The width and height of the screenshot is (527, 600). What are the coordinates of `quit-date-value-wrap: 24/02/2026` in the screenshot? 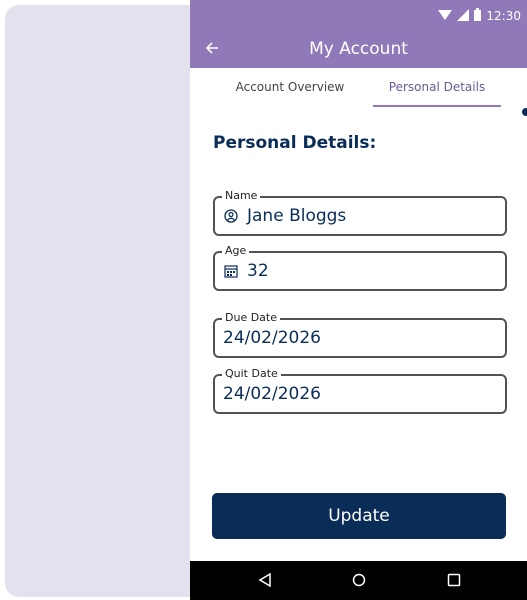 It's located at (272, 394).